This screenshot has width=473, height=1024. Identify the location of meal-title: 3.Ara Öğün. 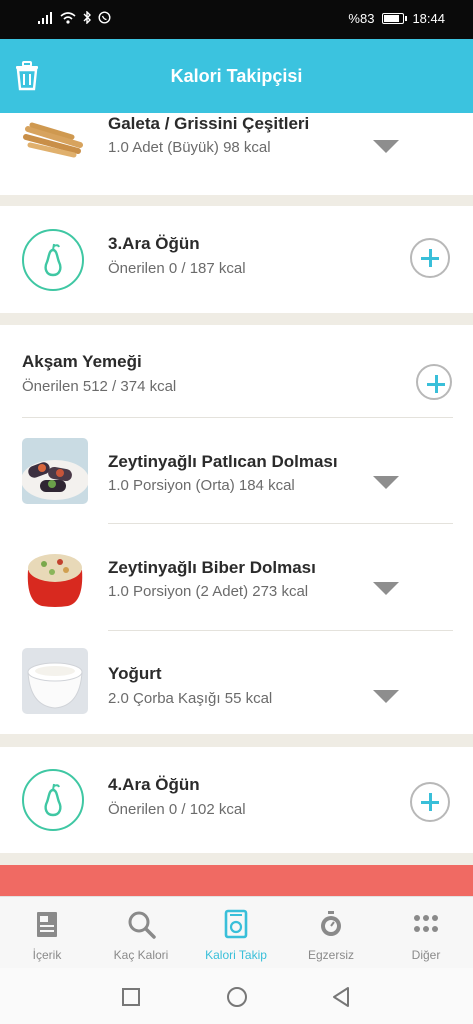
(154, 243).